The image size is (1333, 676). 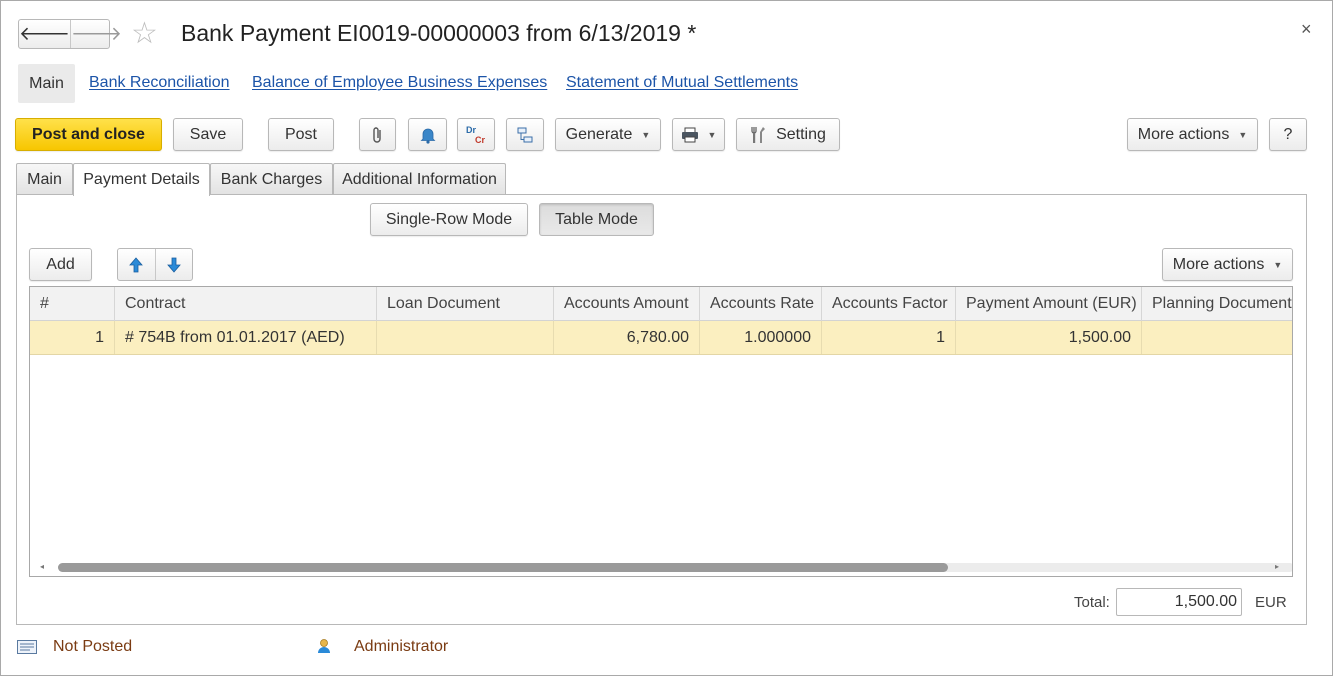 I want to click on arrow-down-icon, so click(x=173, y=265).